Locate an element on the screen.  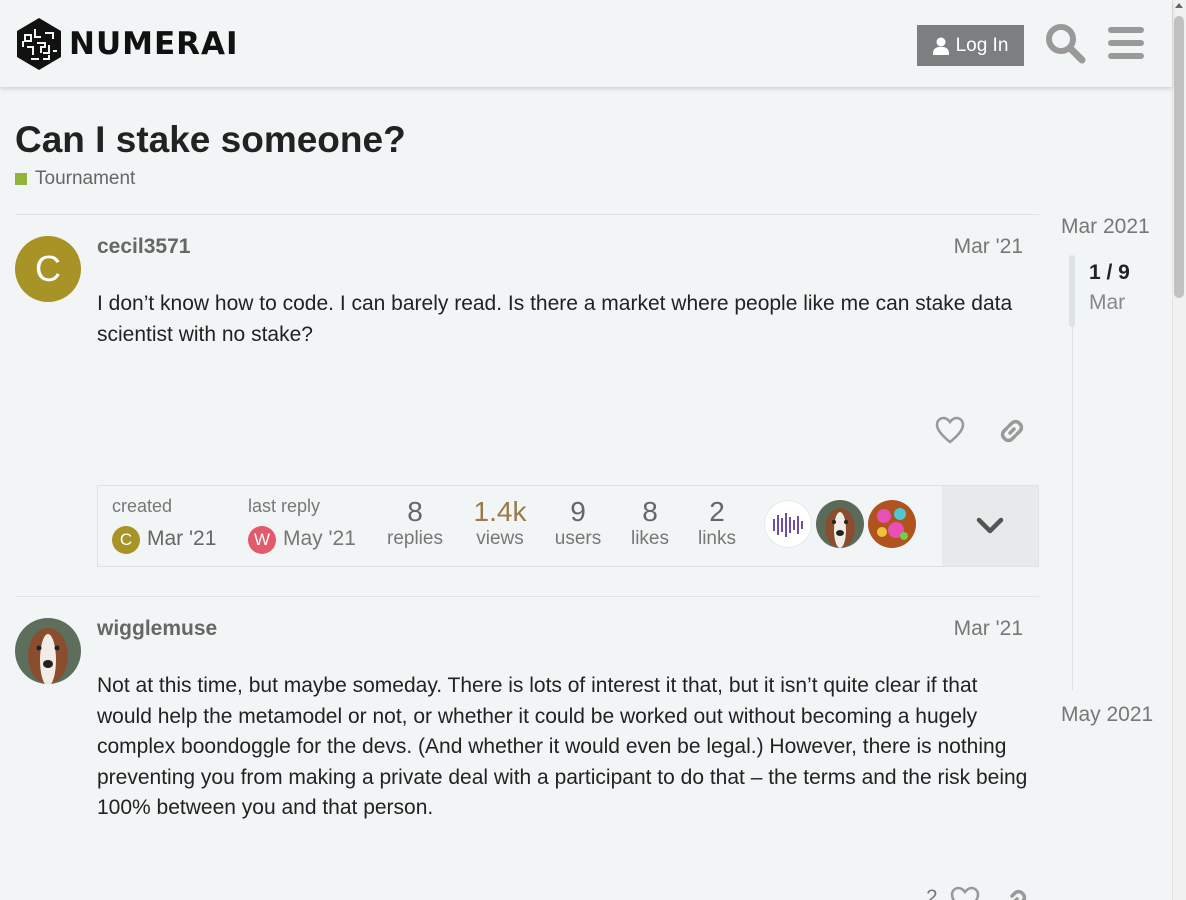
created-stat: created is located at coordinates (142, 506).